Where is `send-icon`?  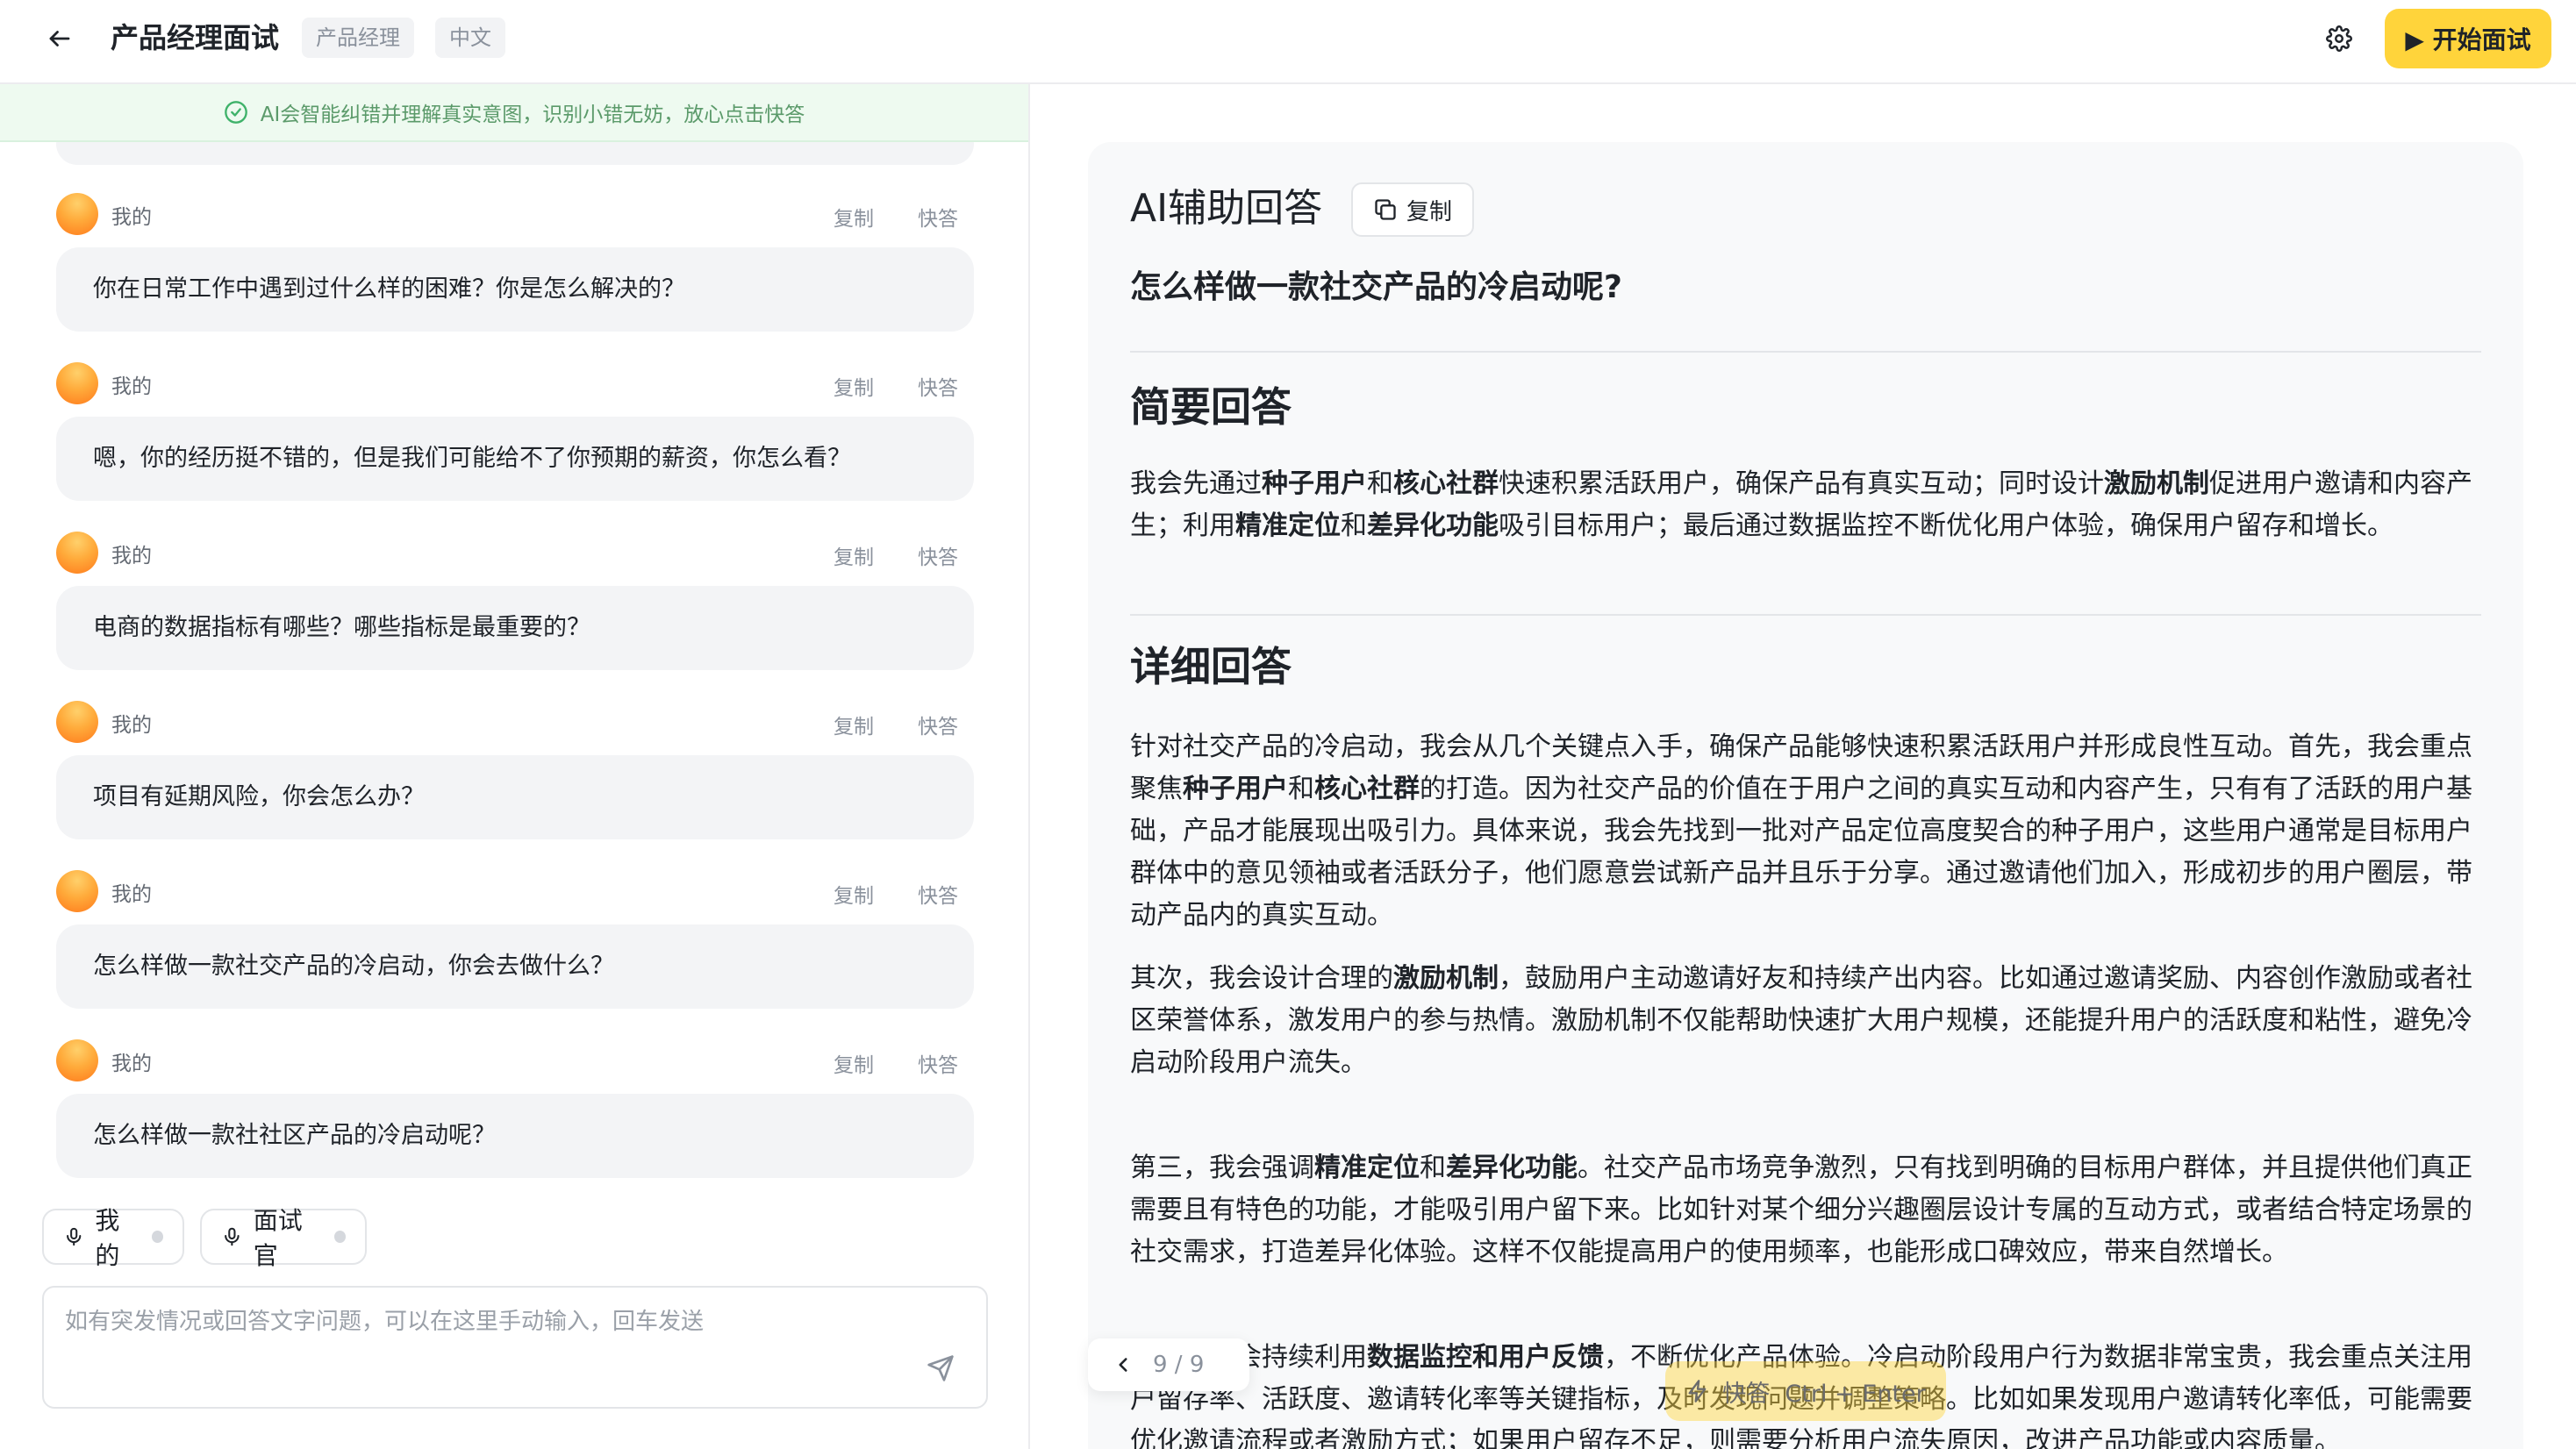
send-icon is located at coordinates (940, 1368).